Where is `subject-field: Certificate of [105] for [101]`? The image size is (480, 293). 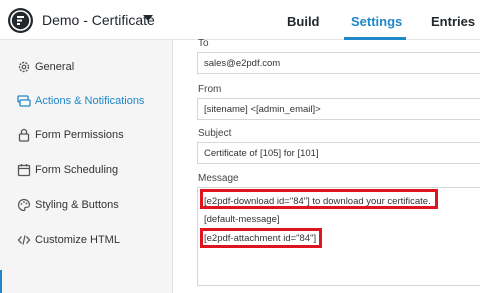
subject-field: Certificate of [105] for [101] is located at coordinates (338, 153).